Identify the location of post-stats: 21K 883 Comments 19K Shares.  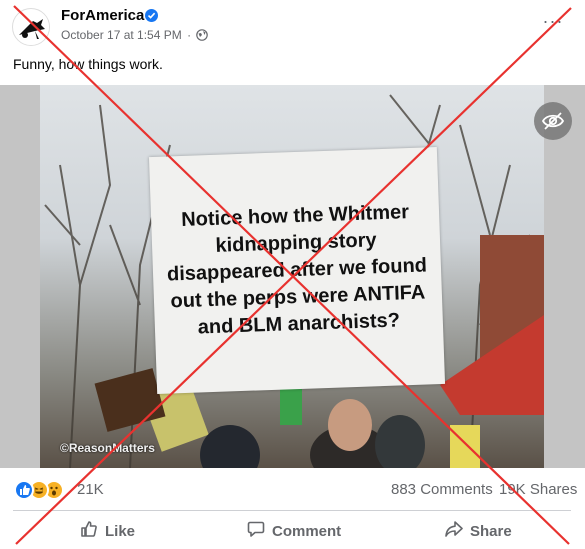
(292, 490).